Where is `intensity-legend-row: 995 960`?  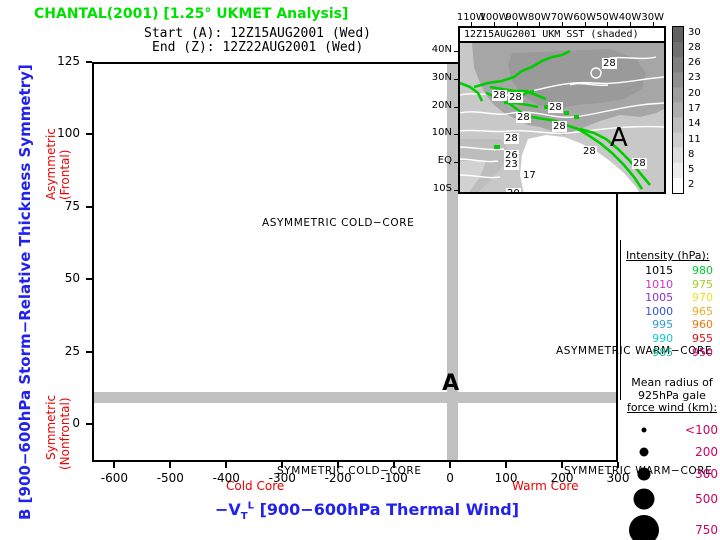 intensity-legend-row: 995 960 is located at coordinates (671, 325).